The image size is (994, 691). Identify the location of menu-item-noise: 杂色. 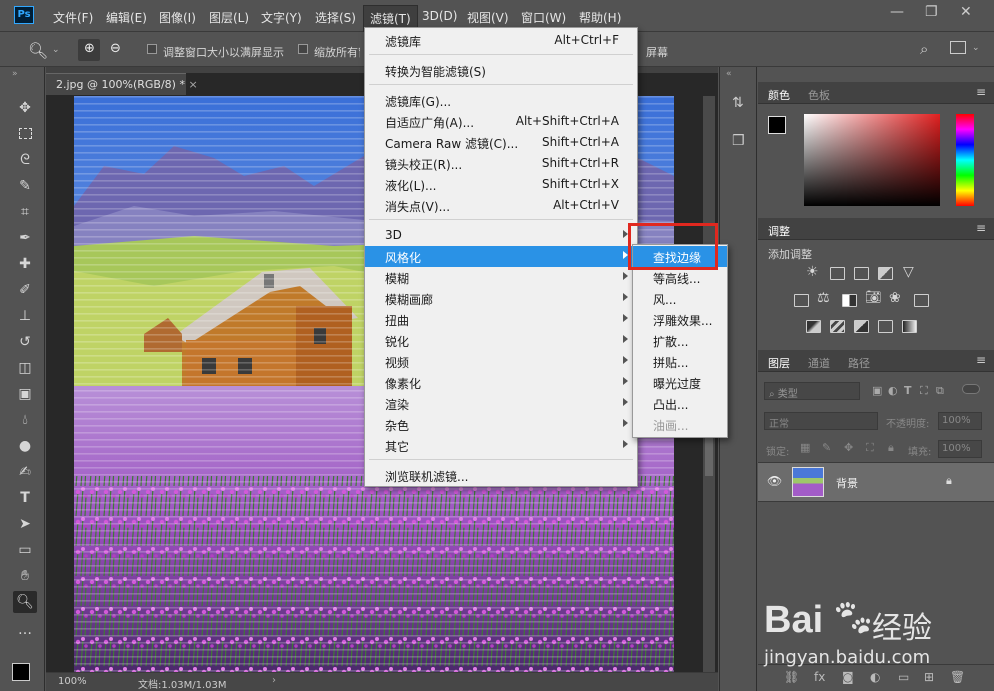
(501, 424).